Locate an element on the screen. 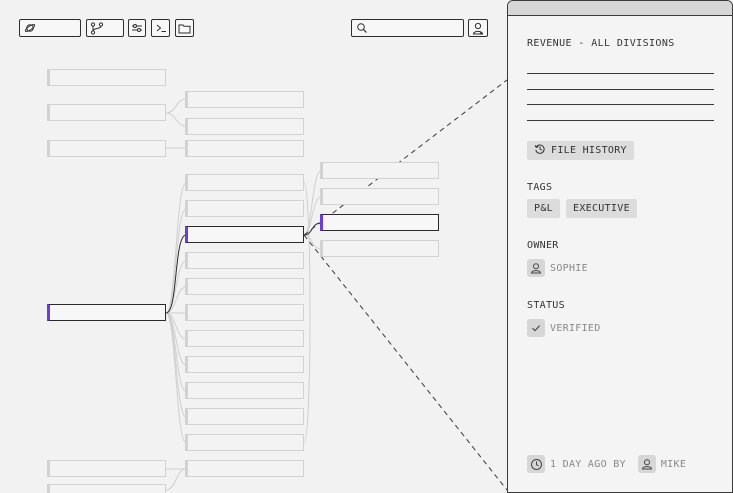 The height and width of the screenshot is (493, 733). panel-title: REVENUE - ALL DIVISIONS is located at coordinates (601, 43).